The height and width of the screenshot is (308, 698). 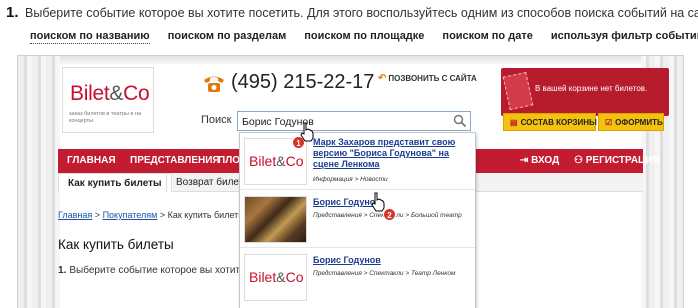 I want to click on tab-by-date: поиском по дате, so click(x=487, y=37).